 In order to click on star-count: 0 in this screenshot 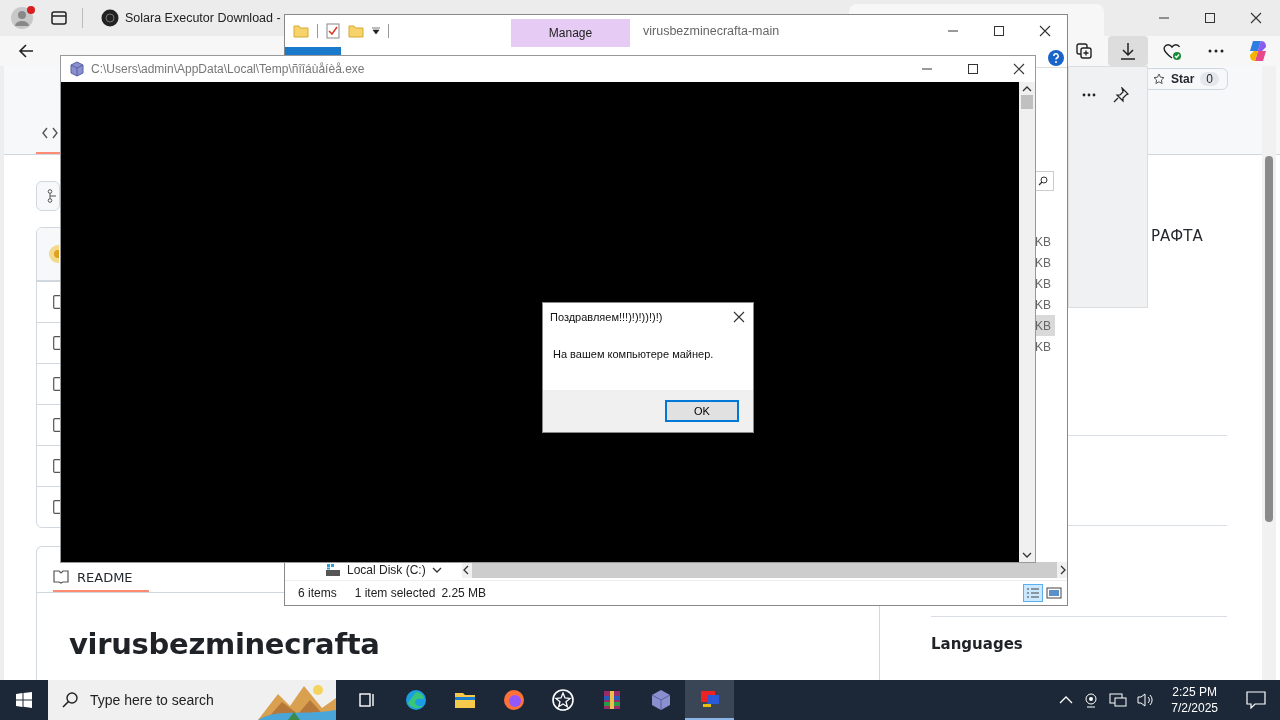, I will do `click(1210, 79)`.